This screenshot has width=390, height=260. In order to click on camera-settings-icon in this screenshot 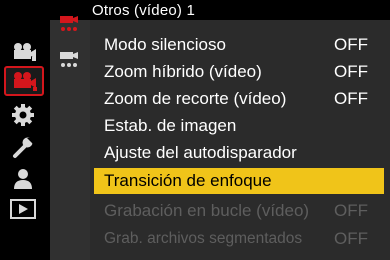, I will do `click(23, 51)`.